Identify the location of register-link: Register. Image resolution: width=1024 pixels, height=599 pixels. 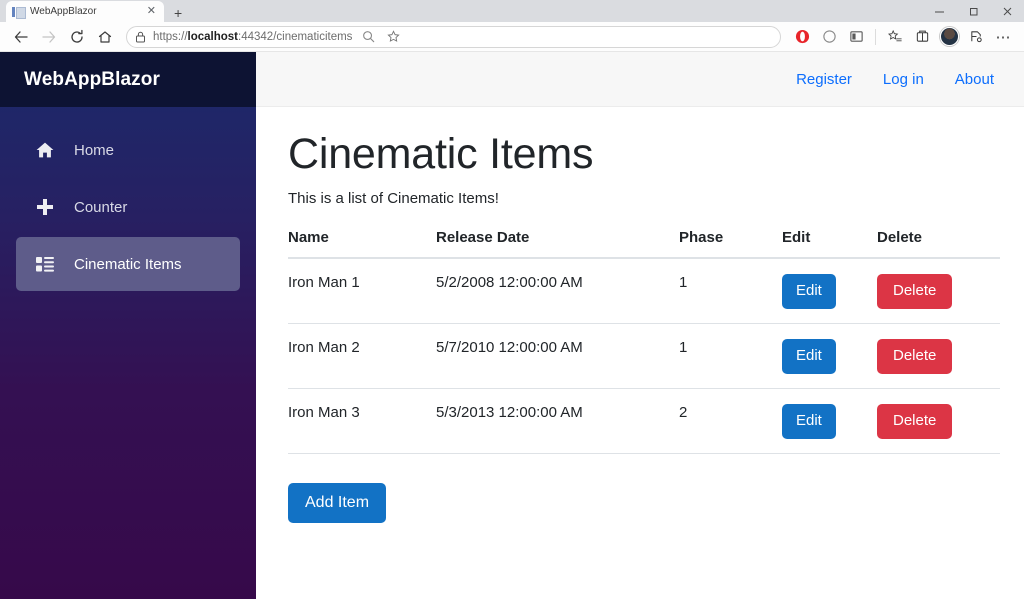
(824, 79).